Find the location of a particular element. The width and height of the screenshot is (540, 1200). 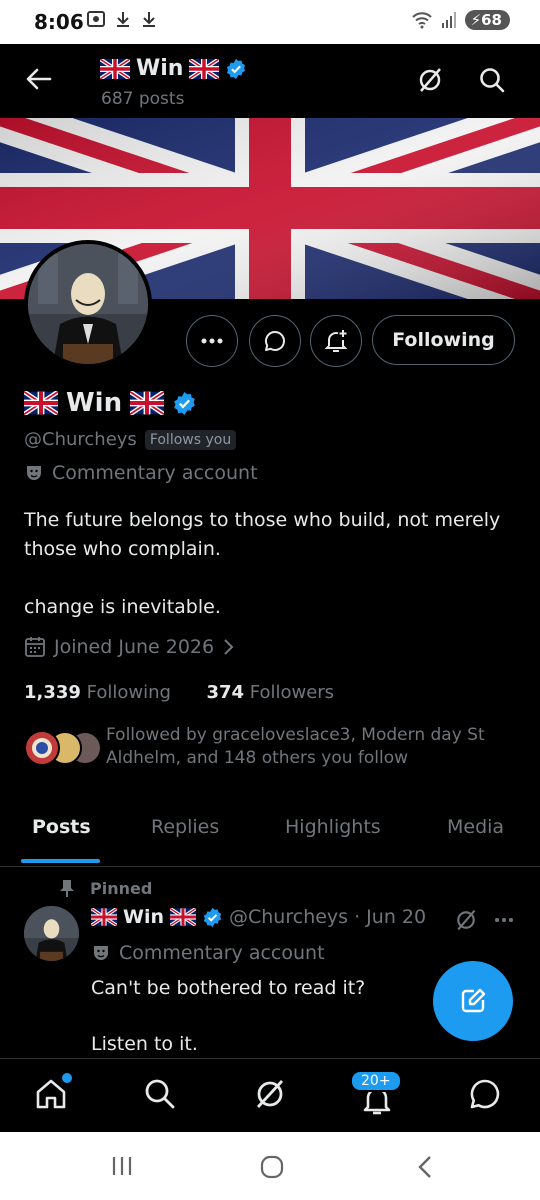

post-header: Win @Churcheys · Jun 20 is located at coordinates (258, 917).